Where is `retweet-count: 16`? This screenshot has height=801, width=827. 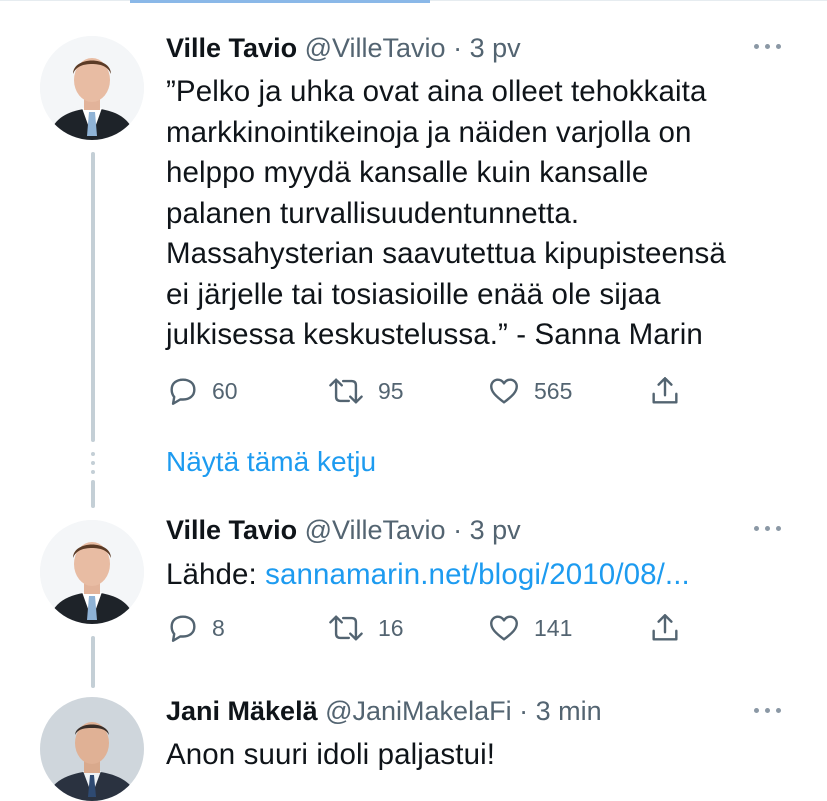
retweet-count: 16 is located at coordinates (391, 627).